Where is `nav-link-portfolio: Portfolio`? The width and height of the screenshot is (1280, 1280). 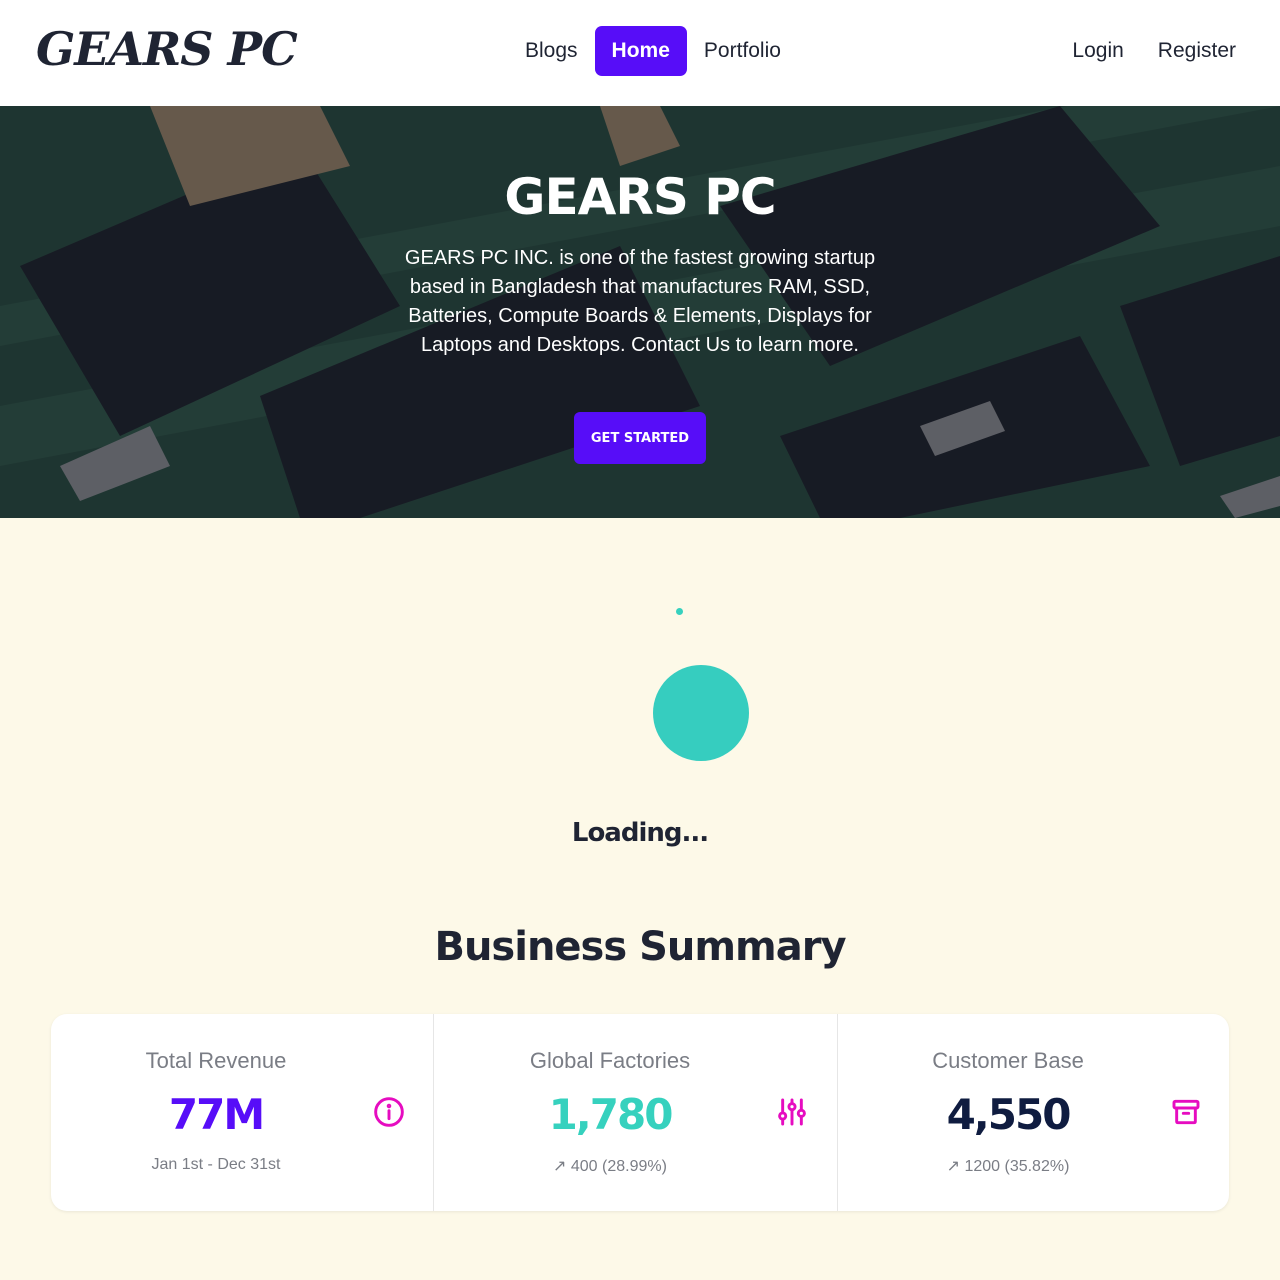
nav-link-portfolio: Portfolio is located at coordinates (742, 51).